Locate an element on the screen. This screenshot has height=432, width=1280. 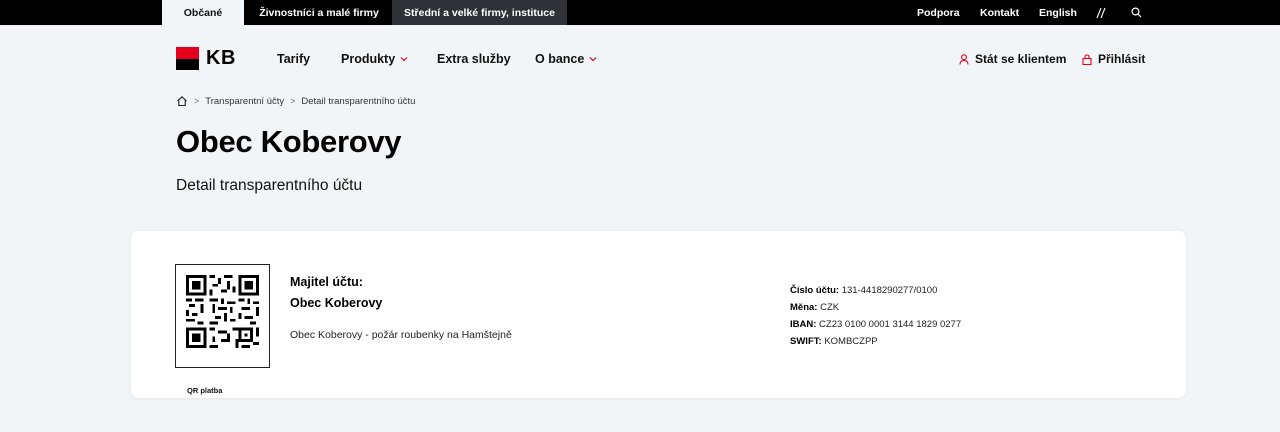
accessibility-icon is located at coordinates (1101, 13).